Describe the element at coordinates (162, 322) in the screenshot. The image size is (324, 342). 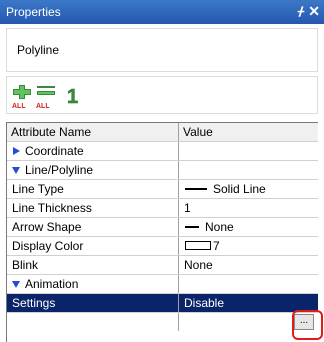
I see `empty-row` at that location.